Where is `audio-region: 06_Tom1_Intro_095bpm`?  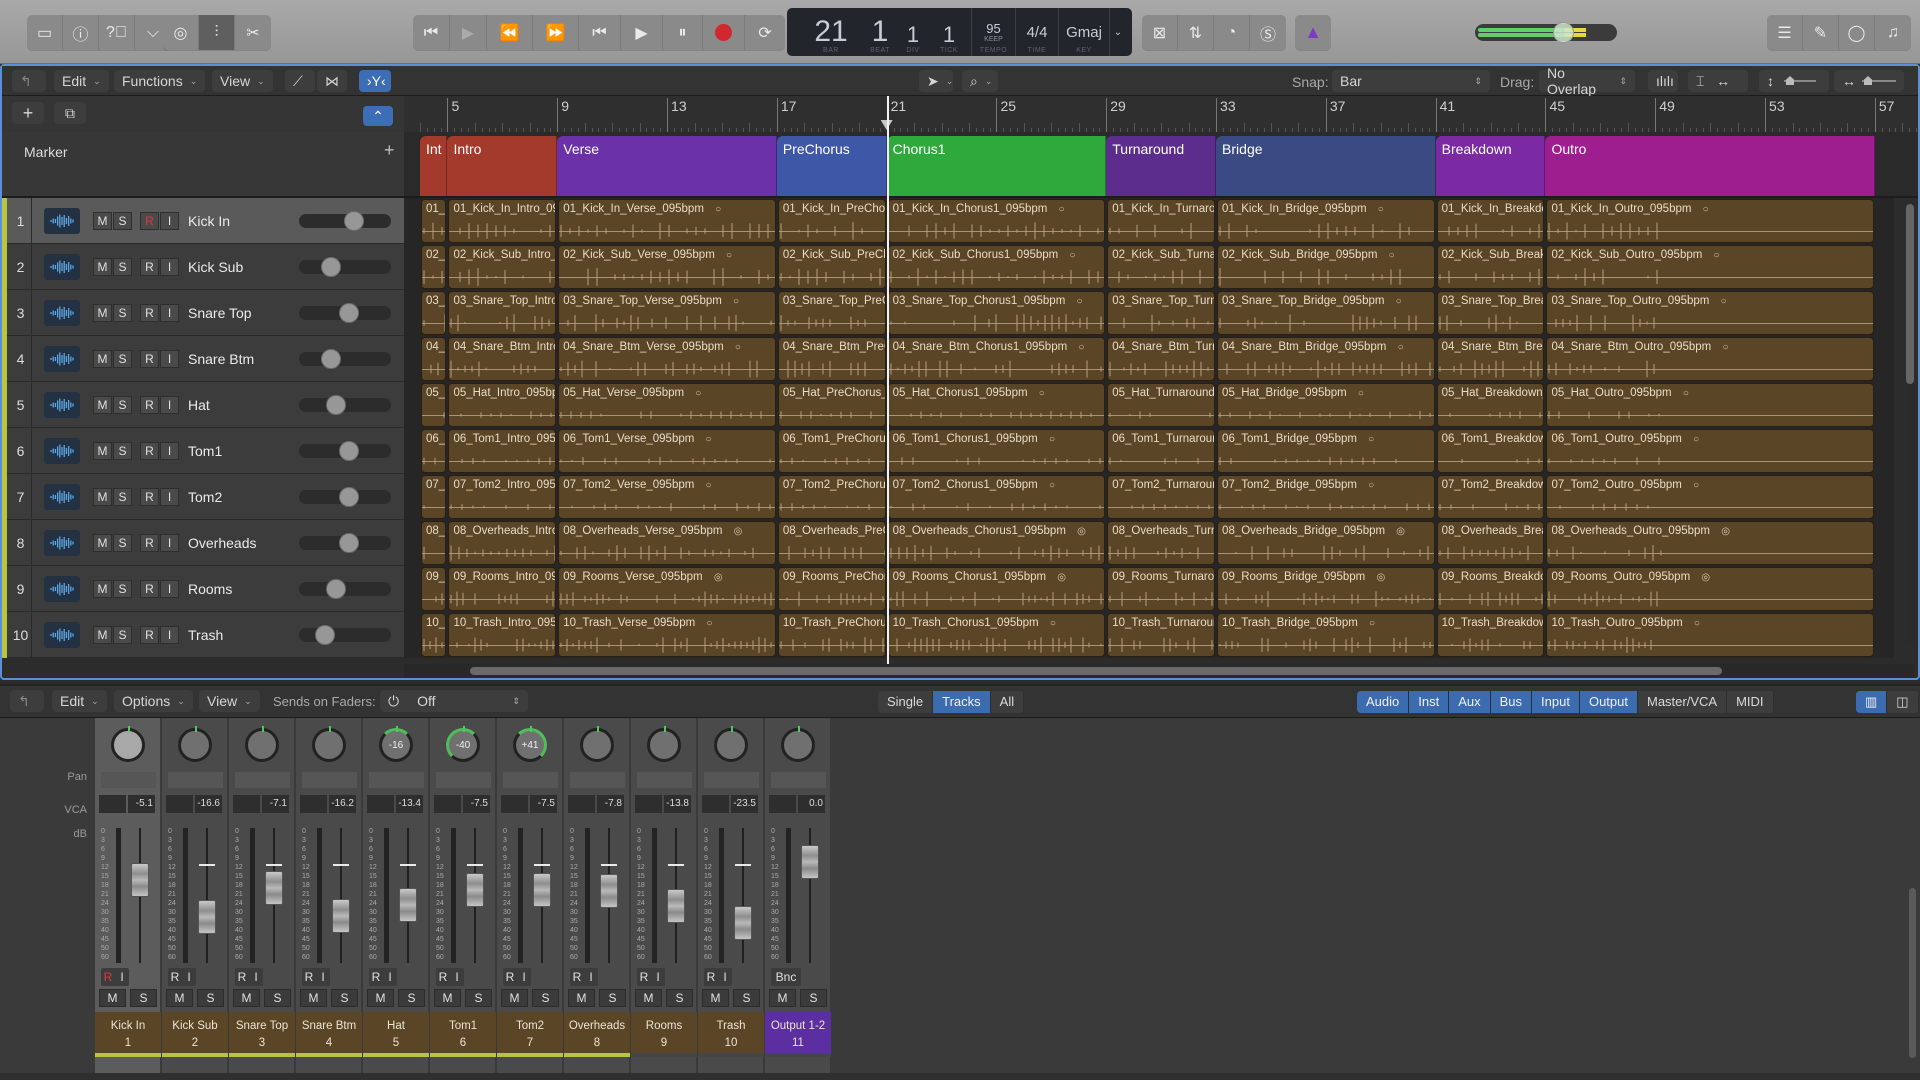 audio-region: 06_Tom1_Intro_095bpm is located at coordinates (502, 451).